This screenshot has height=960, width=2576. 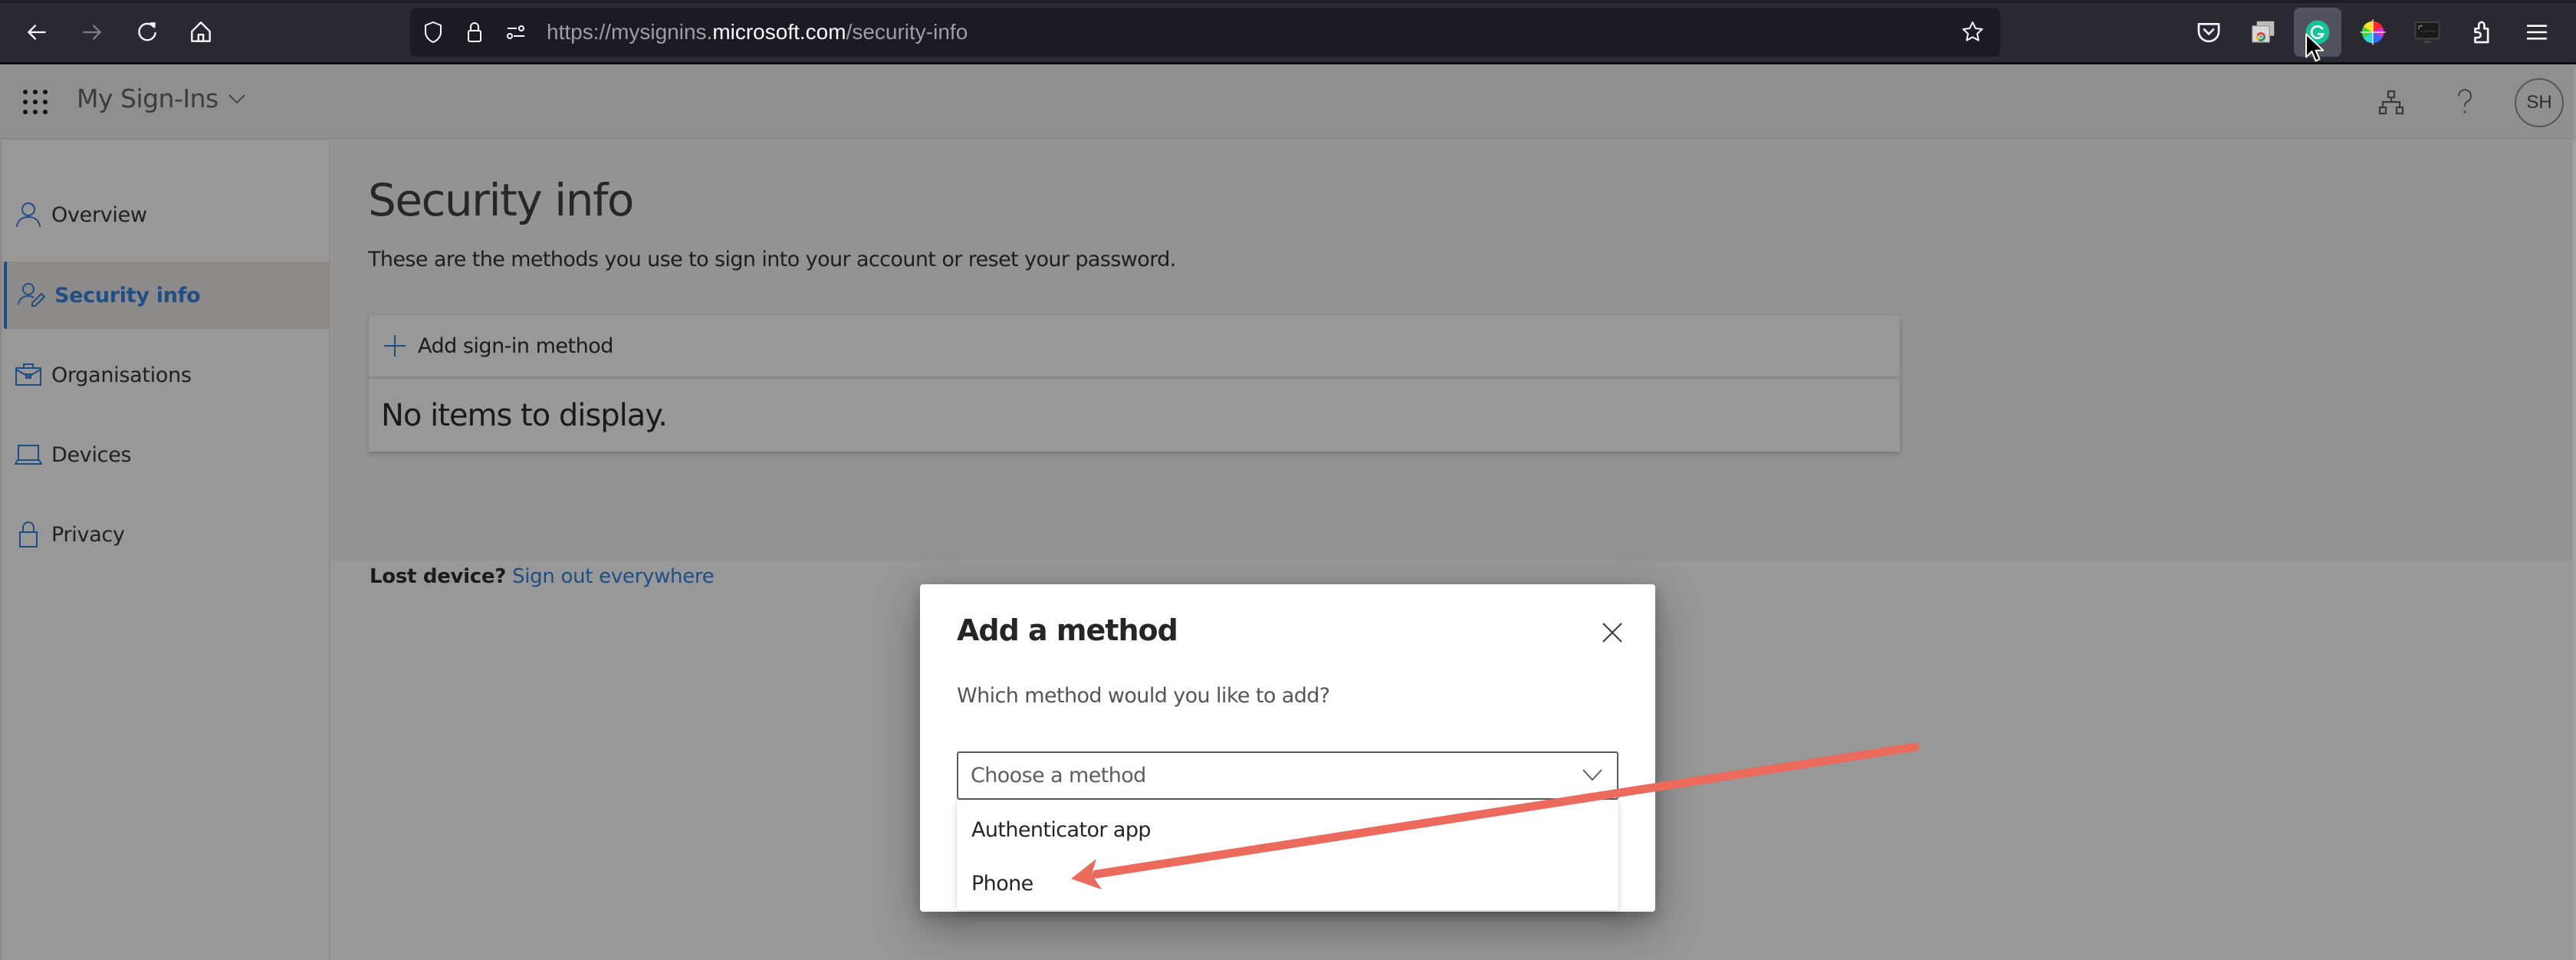 I want to click on mouse-cursor-icon, so click(x=2315, y=47).